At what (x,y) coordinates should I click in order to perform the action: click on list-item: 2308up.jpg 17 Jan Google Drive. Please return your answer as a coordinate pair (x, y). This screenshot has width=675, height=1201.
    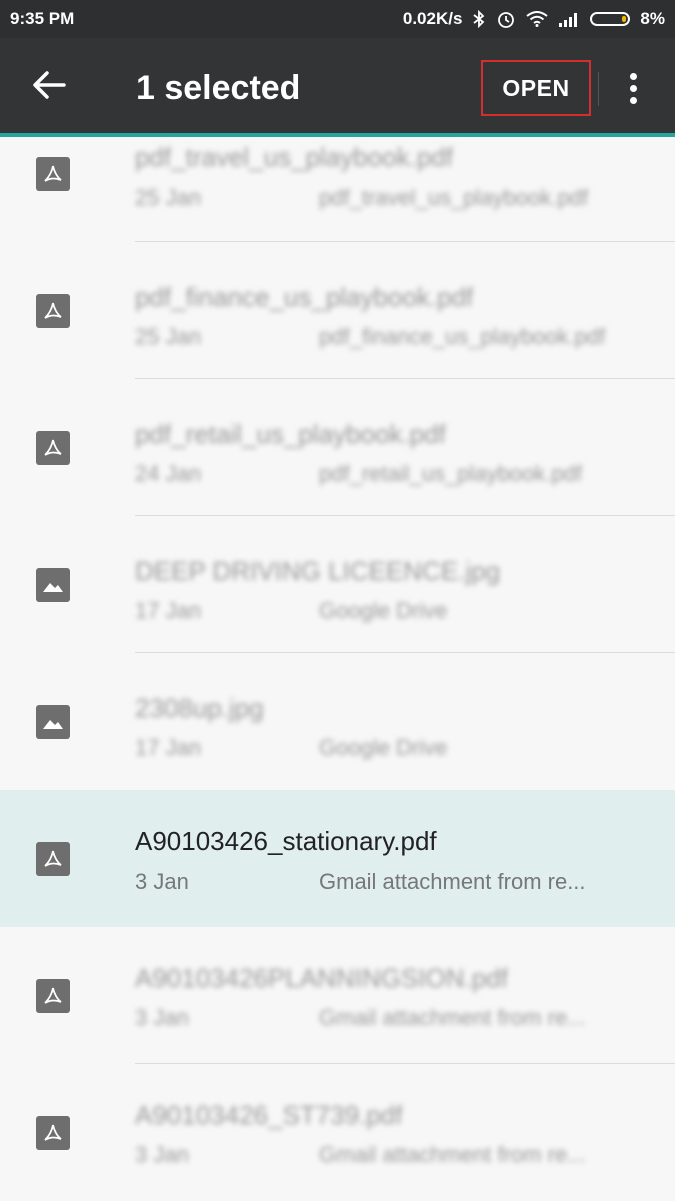
    Looking at the image, I should click on (337, 721).